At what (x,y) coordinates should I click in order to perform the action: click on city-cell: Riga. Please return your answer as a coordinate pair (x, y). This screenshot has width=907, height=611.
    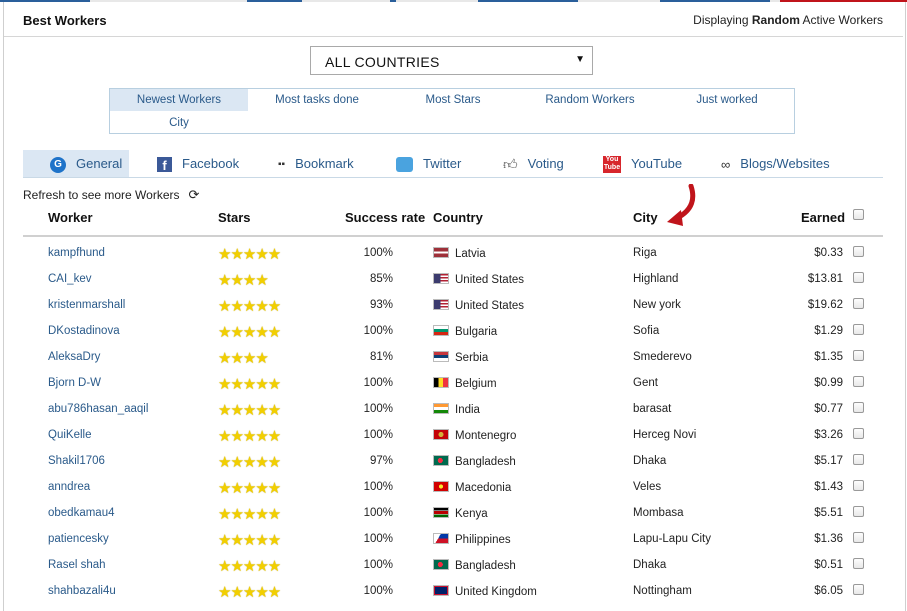
    Looking at the image, I should click on (645, 253).